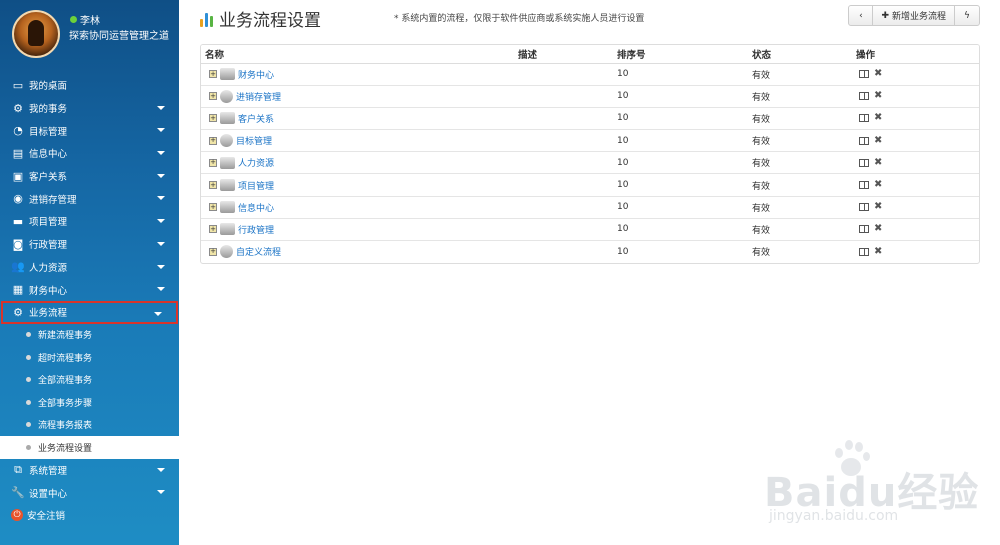 The width and height of the screenshot is (1000, 545). What do you see at coordinates (89, 335) in the screenshot?
I see `sidebar-subitem: 新建流程事务` at bounding box center [89, 335].